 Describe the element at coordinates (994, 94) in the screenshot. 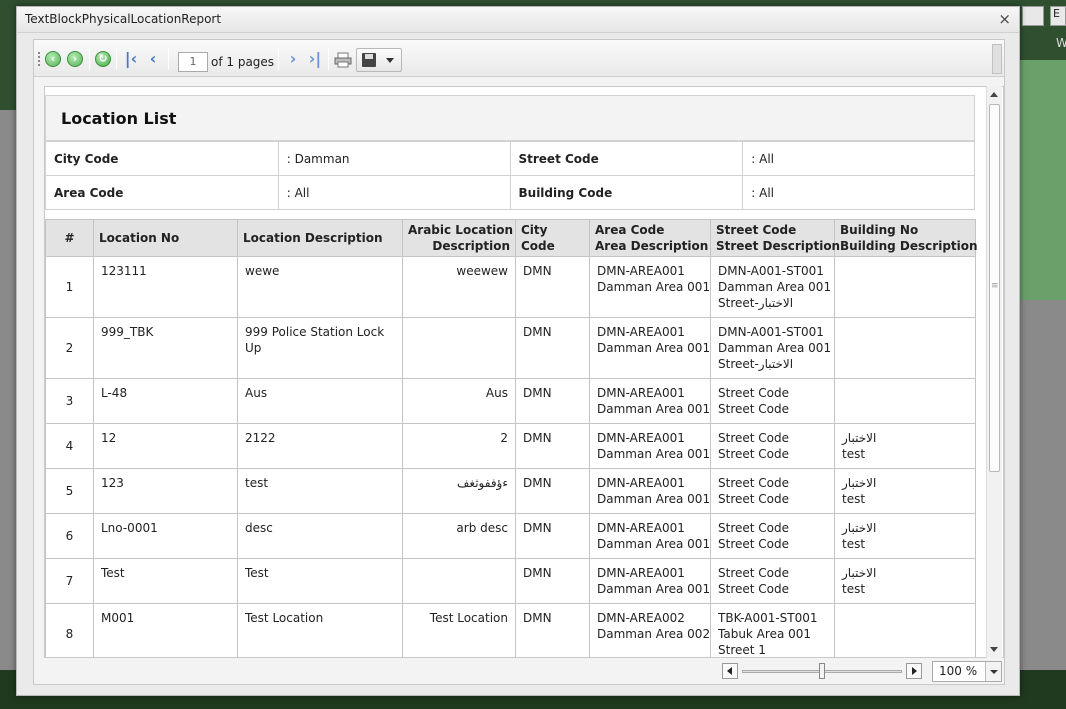

I see `scroll-up-icon` at that location.